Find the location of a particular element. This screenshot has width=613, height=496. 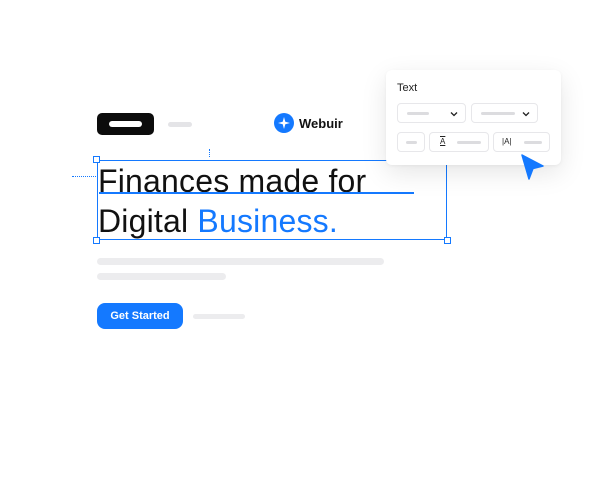

nav-placeholder is located at coordinates (180, 124).